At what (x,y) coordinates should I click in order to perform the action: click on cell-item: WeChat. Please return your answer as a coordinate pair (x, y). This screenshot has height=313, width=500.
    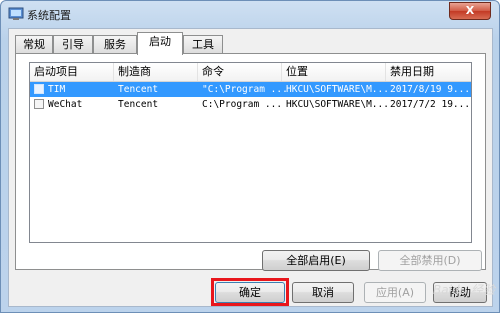
    Looking at the image, I should click on (65, 104).